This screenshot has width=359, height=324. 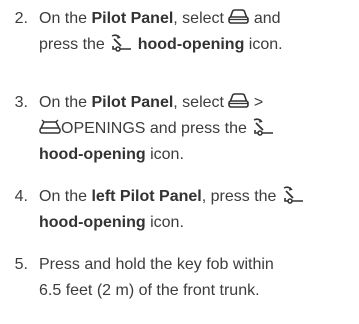 I want to click on step-number: 4., so click(x=21, y=196).